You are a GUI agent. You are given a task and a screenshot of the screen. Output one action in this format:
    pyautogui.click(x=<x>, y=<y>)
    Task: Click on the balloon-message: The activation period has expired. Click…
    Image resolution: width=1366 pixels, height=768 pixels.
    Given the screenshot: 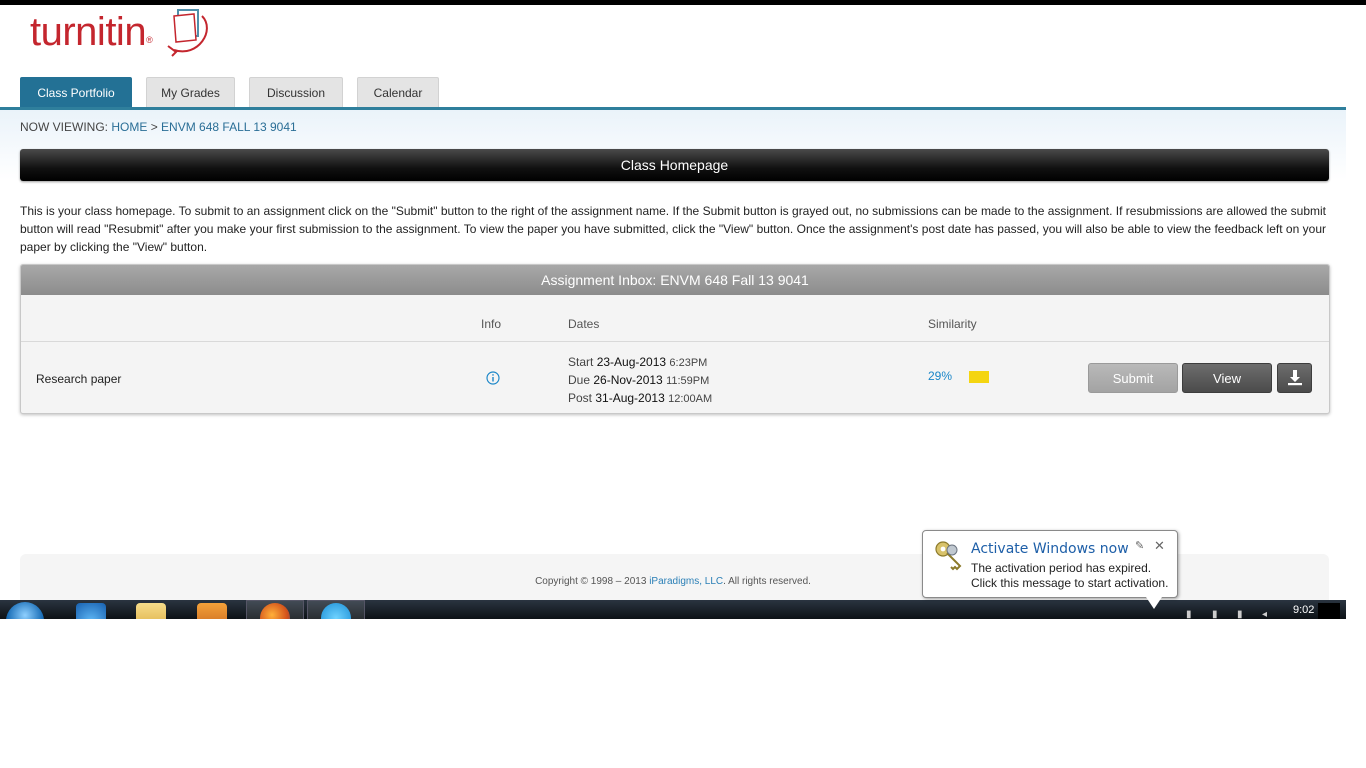 What is the action you would take?
    pyautogui.click(x=1069, y=576)
    